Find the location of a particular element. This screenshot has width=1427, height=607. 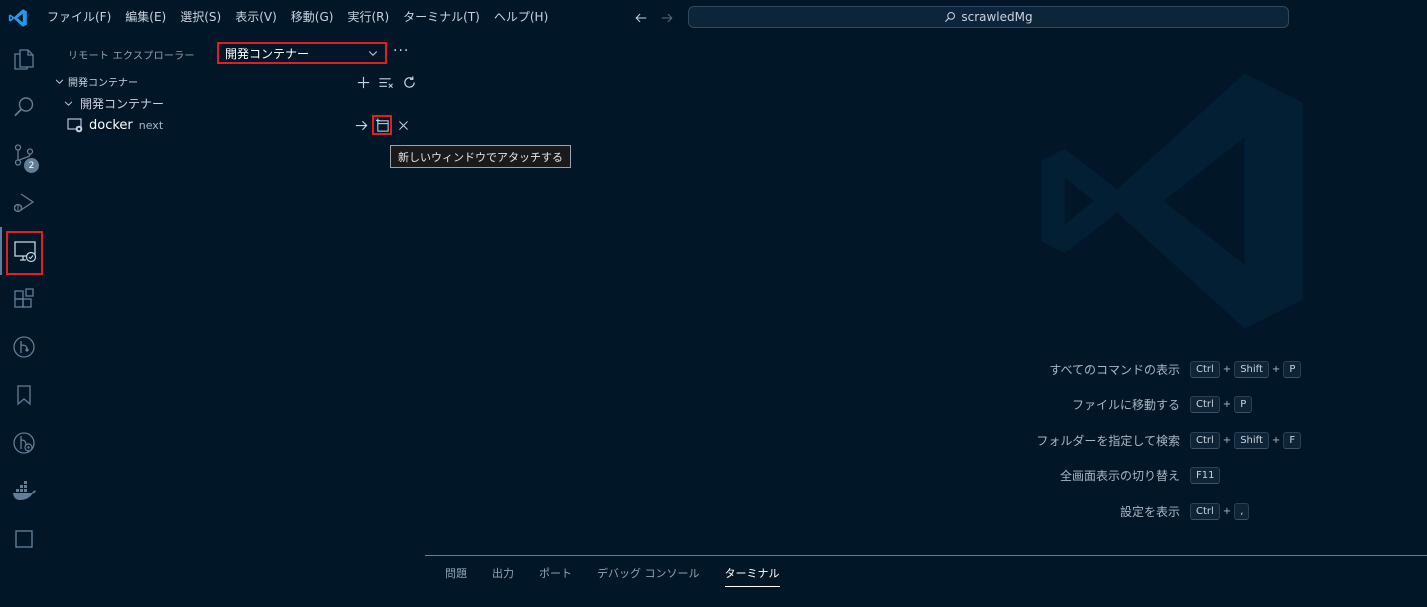

dev-containers-group: 開発コンテナー is located at coordinates (236, 103).